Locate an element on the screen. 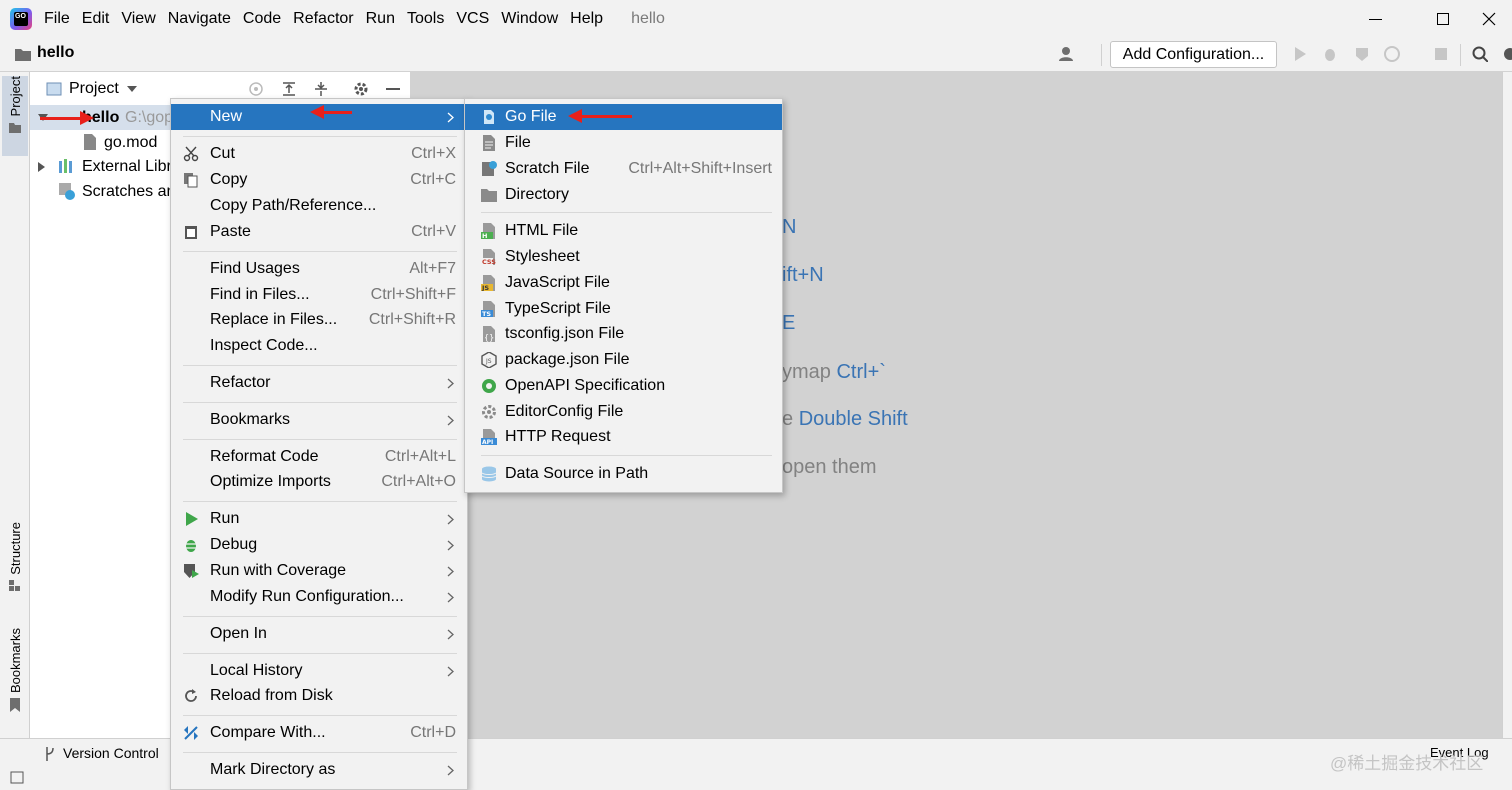 The image size is (1512, 790). menu-refactor: Refactor is located at coordinates (325, 19).